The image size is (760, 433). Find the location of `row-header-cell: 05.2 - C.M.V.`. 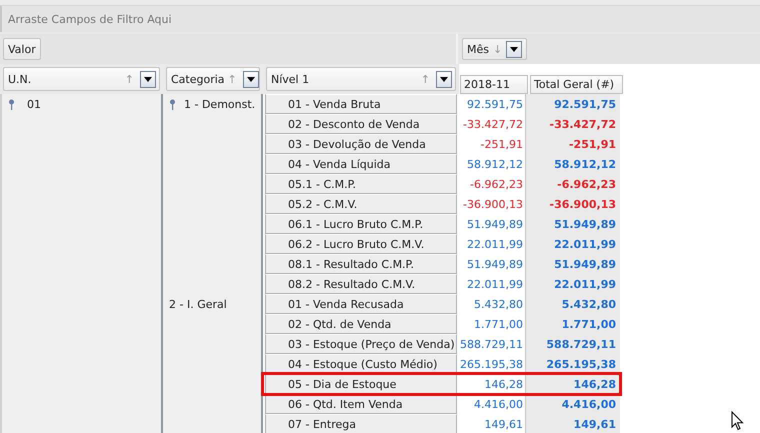

row-header-cell: 05.2 - C.M.V. is located at coordinates (361, 204).